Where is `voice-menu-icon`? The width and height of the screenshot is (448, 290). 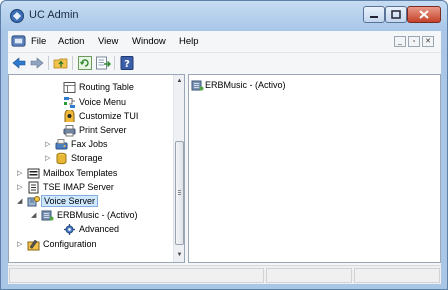 voice-menu-icon is located at coordinates (69, 102).